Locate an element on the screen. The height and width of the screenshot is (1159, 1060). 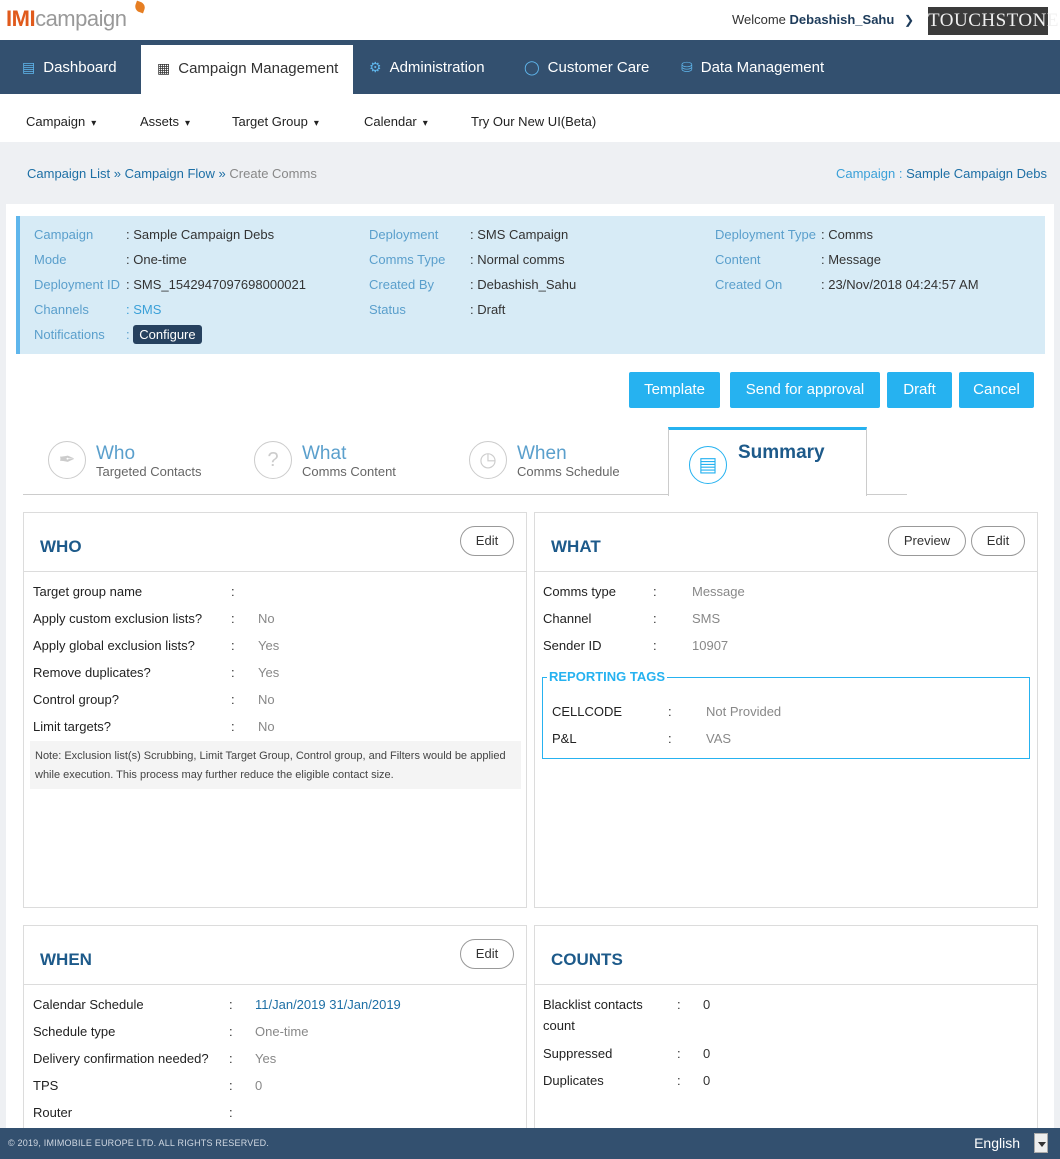
tab-summary: ▤ Summary is located at coordinates (767, 461).